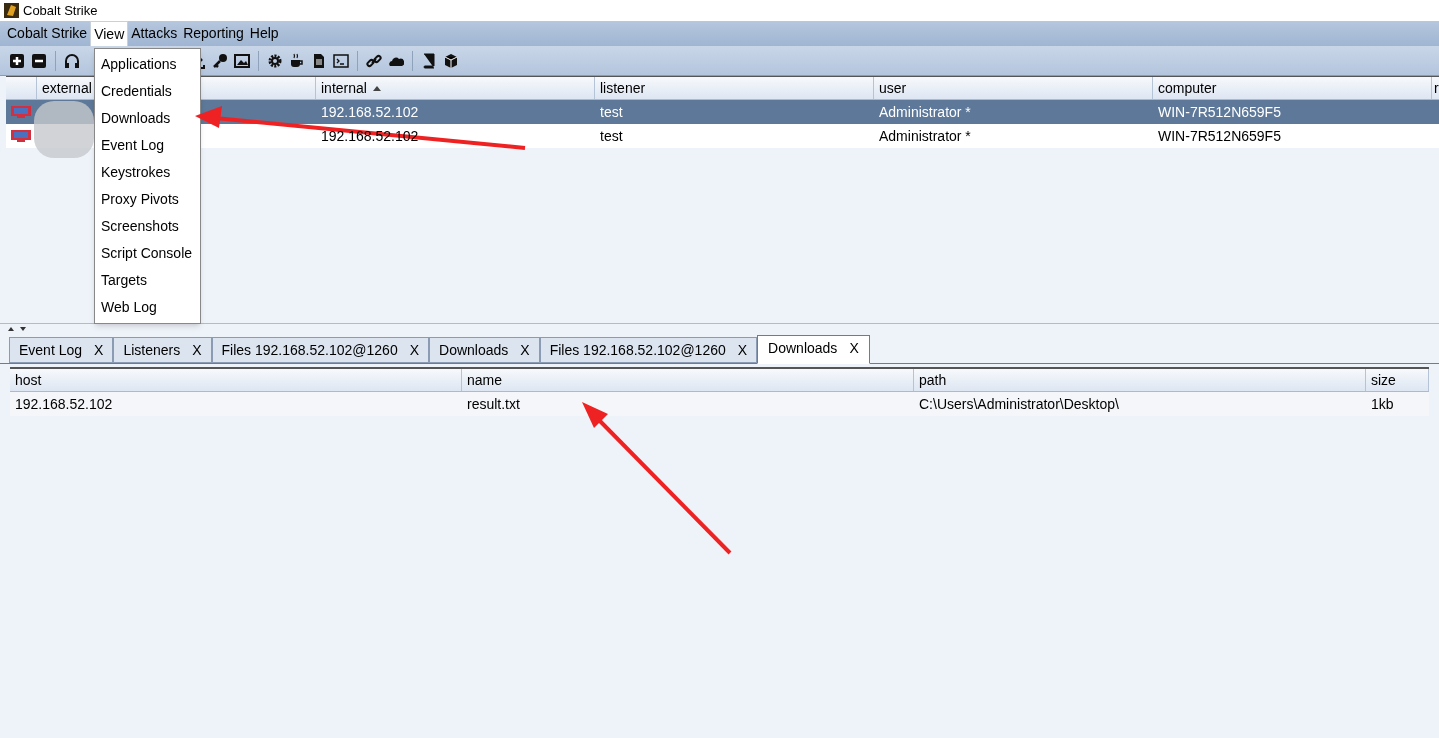 The width and height of the screenshot is (1439, 738). What do you see at coordinates (47, 33) in the screenshot?
I see `menu-item: Cobalt Strike` at bounding box center [47, 33].